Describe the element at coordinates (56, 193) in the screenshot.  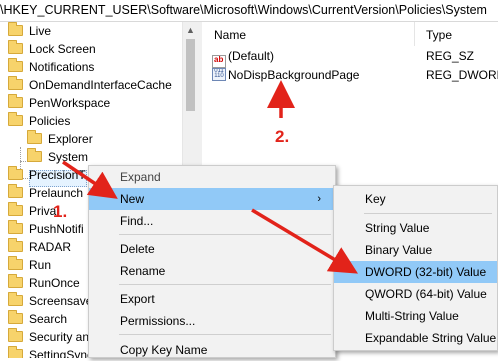
I see `tree-item-label: Prelaunch` at that location.